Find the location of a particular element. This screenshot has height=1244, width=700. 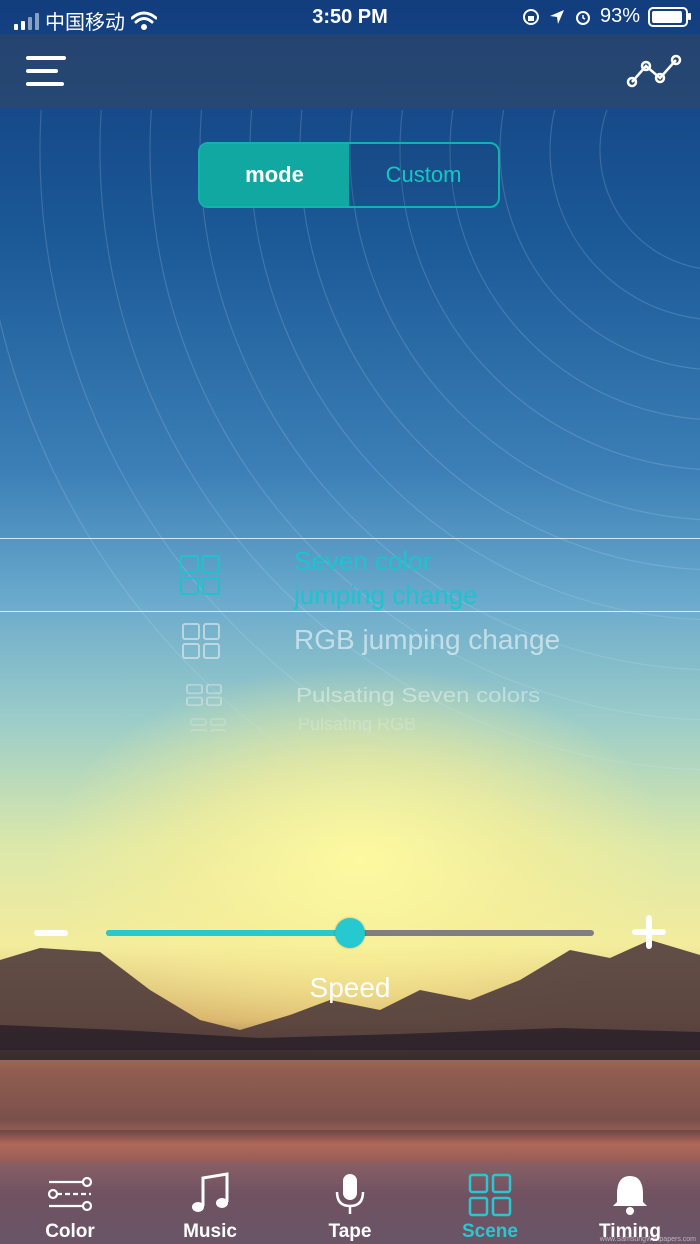

battery-icon is located at coordinates (669, 16).